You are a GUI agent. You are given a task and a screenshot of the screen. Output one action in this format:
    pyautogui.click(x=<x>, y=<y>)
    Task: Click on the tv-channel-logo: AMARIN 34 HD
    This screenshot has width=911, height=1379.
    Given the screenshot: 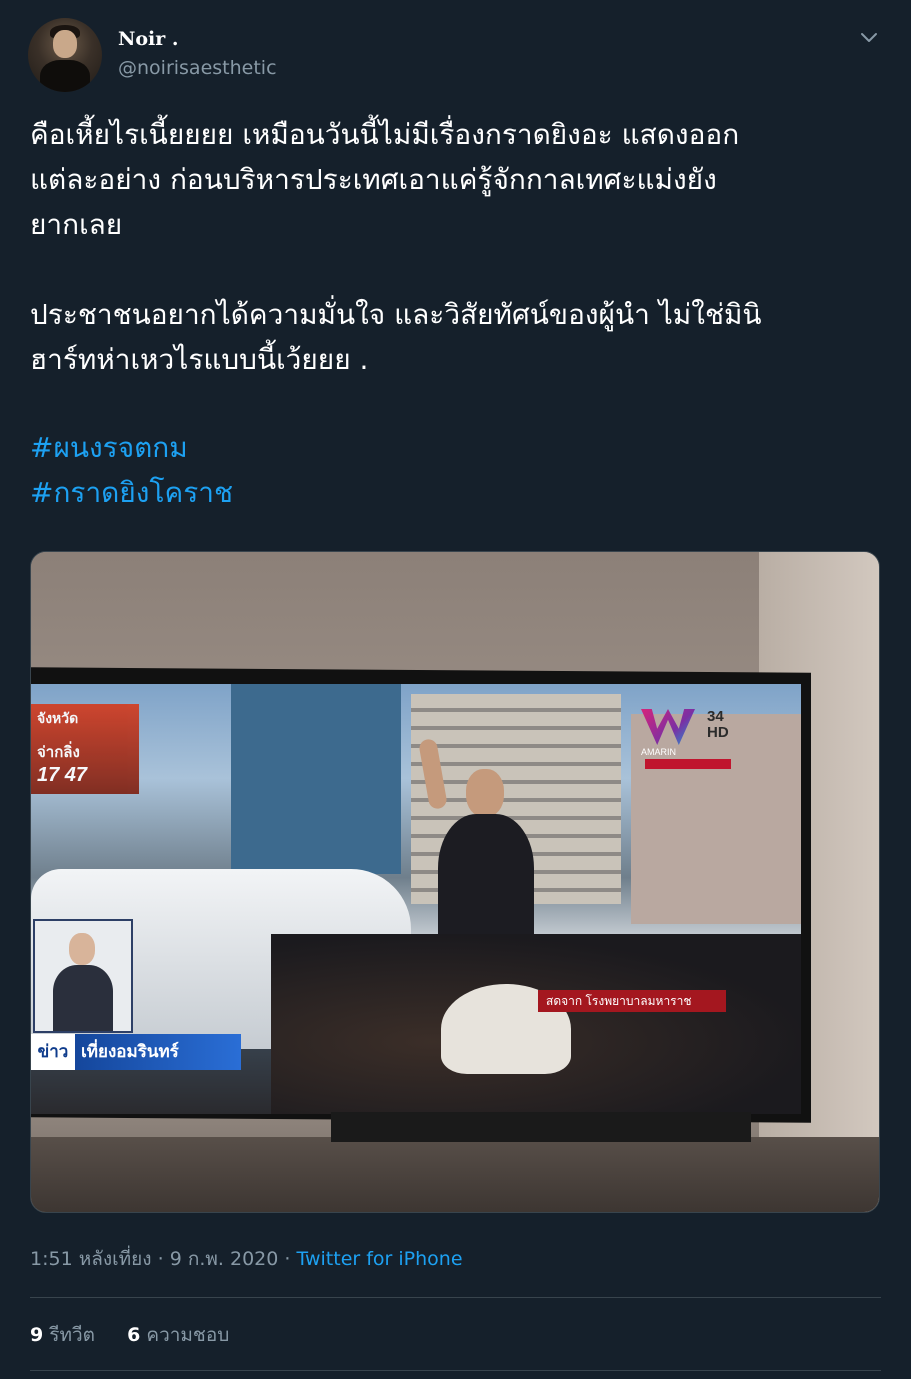 What is the action you would take?
    pyautogui.click(x=687, y=740)
    